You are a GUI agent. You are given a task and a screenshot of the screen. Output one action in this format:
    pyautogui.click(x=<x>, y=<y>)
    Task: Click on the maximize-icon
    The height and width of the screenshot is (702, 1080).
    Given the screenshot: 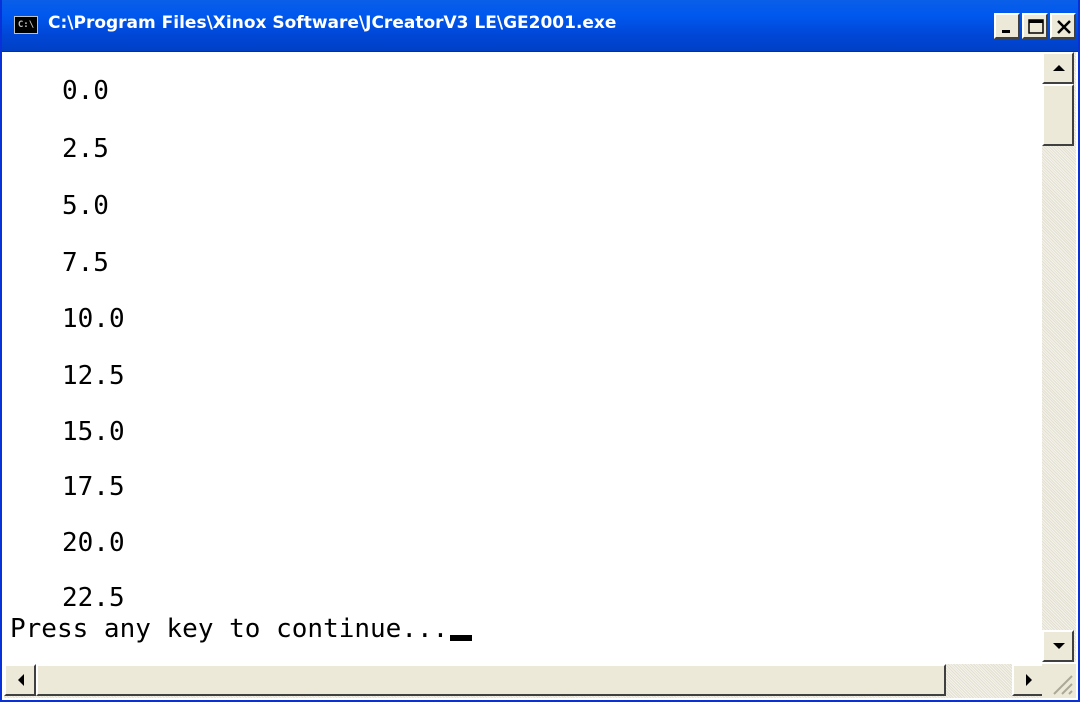 What is the action you would take?
    pyautogui.click(x=1036, y=27)
    